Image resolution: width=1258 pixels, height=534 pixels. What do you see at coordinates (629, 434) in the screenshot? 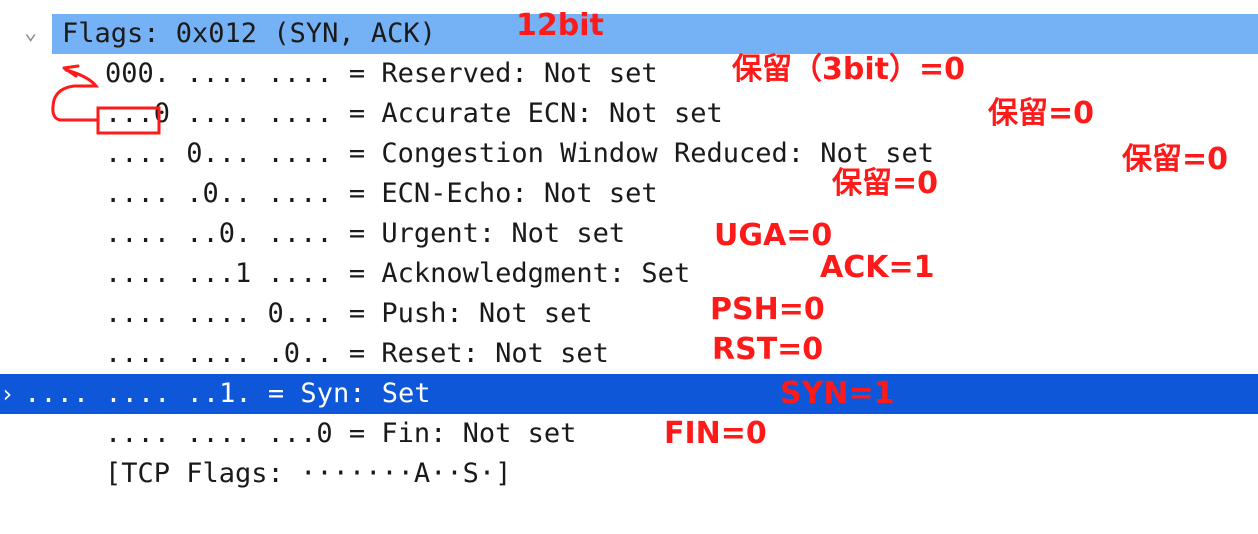
I see `field-row-fin: .... .... ...0 = Fin: Not set` at bounding box center [629, 434].